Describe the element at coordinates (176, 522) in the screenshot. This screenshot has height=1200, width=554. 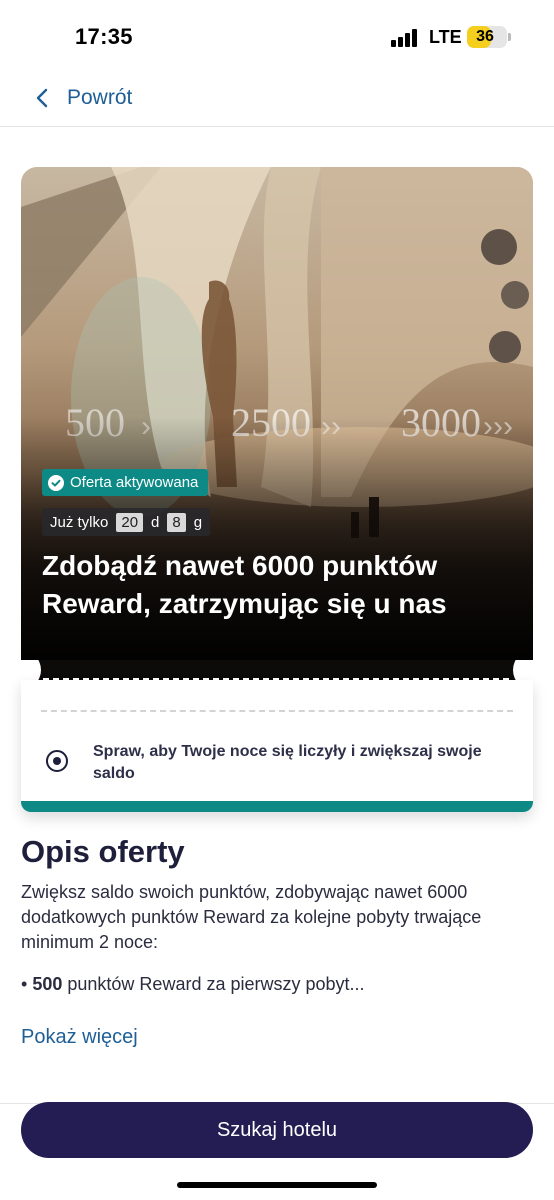
I see `countdown-hours: 8` at that location.